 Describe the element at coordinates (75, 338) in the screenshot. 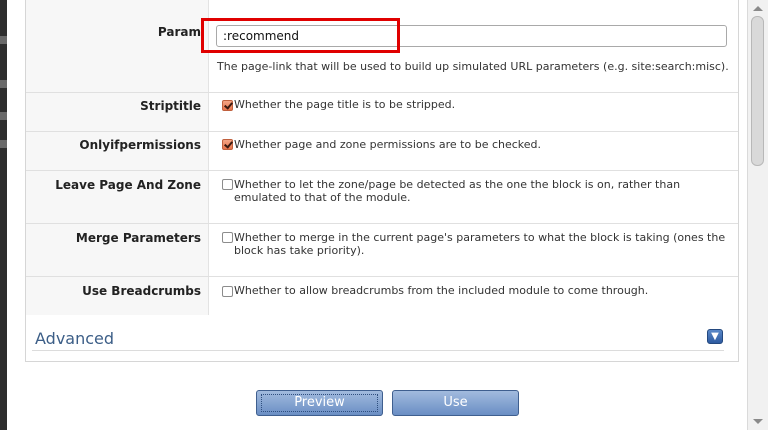

I see `advanced-title: Advanced` at that location.